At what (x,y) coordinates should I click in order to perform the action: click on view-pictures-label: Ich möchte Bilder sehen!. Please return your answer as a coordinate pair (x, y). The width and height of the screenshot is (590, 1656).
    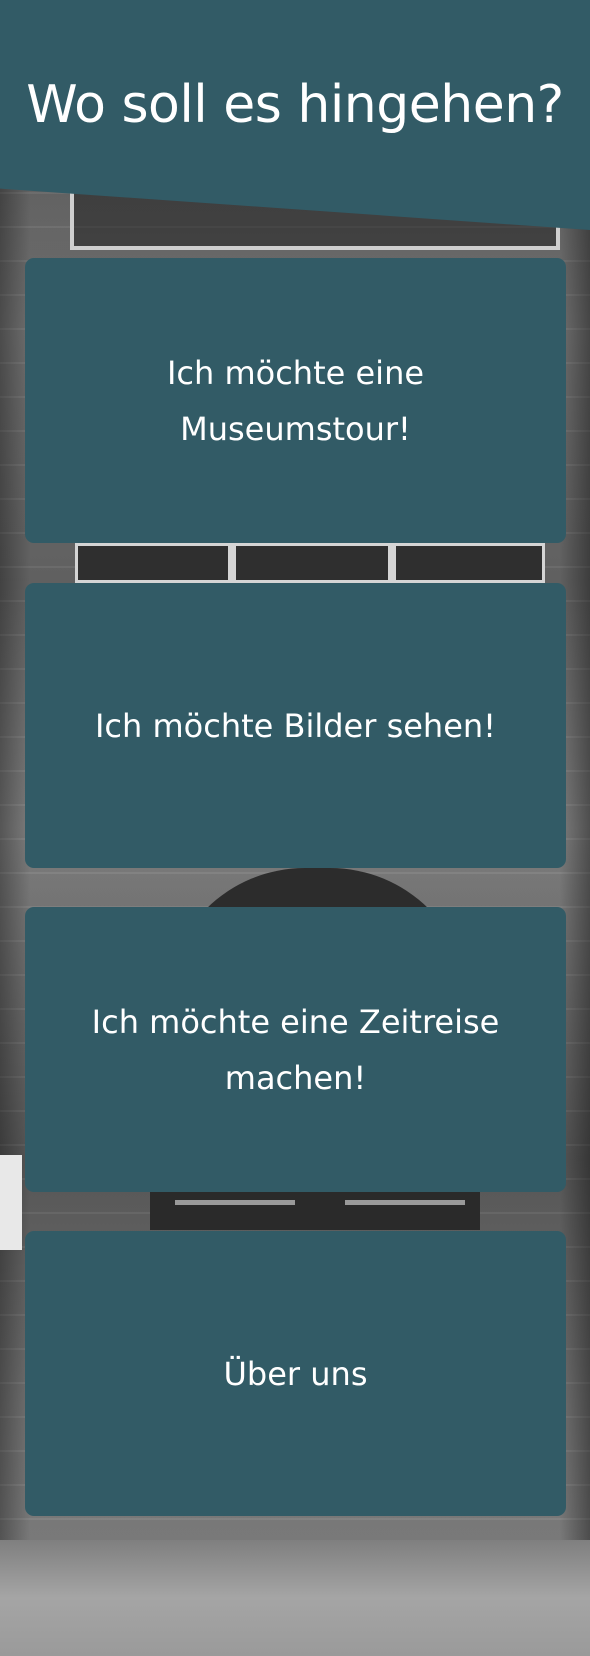
    Looking at the image, I should click on (295, 725).